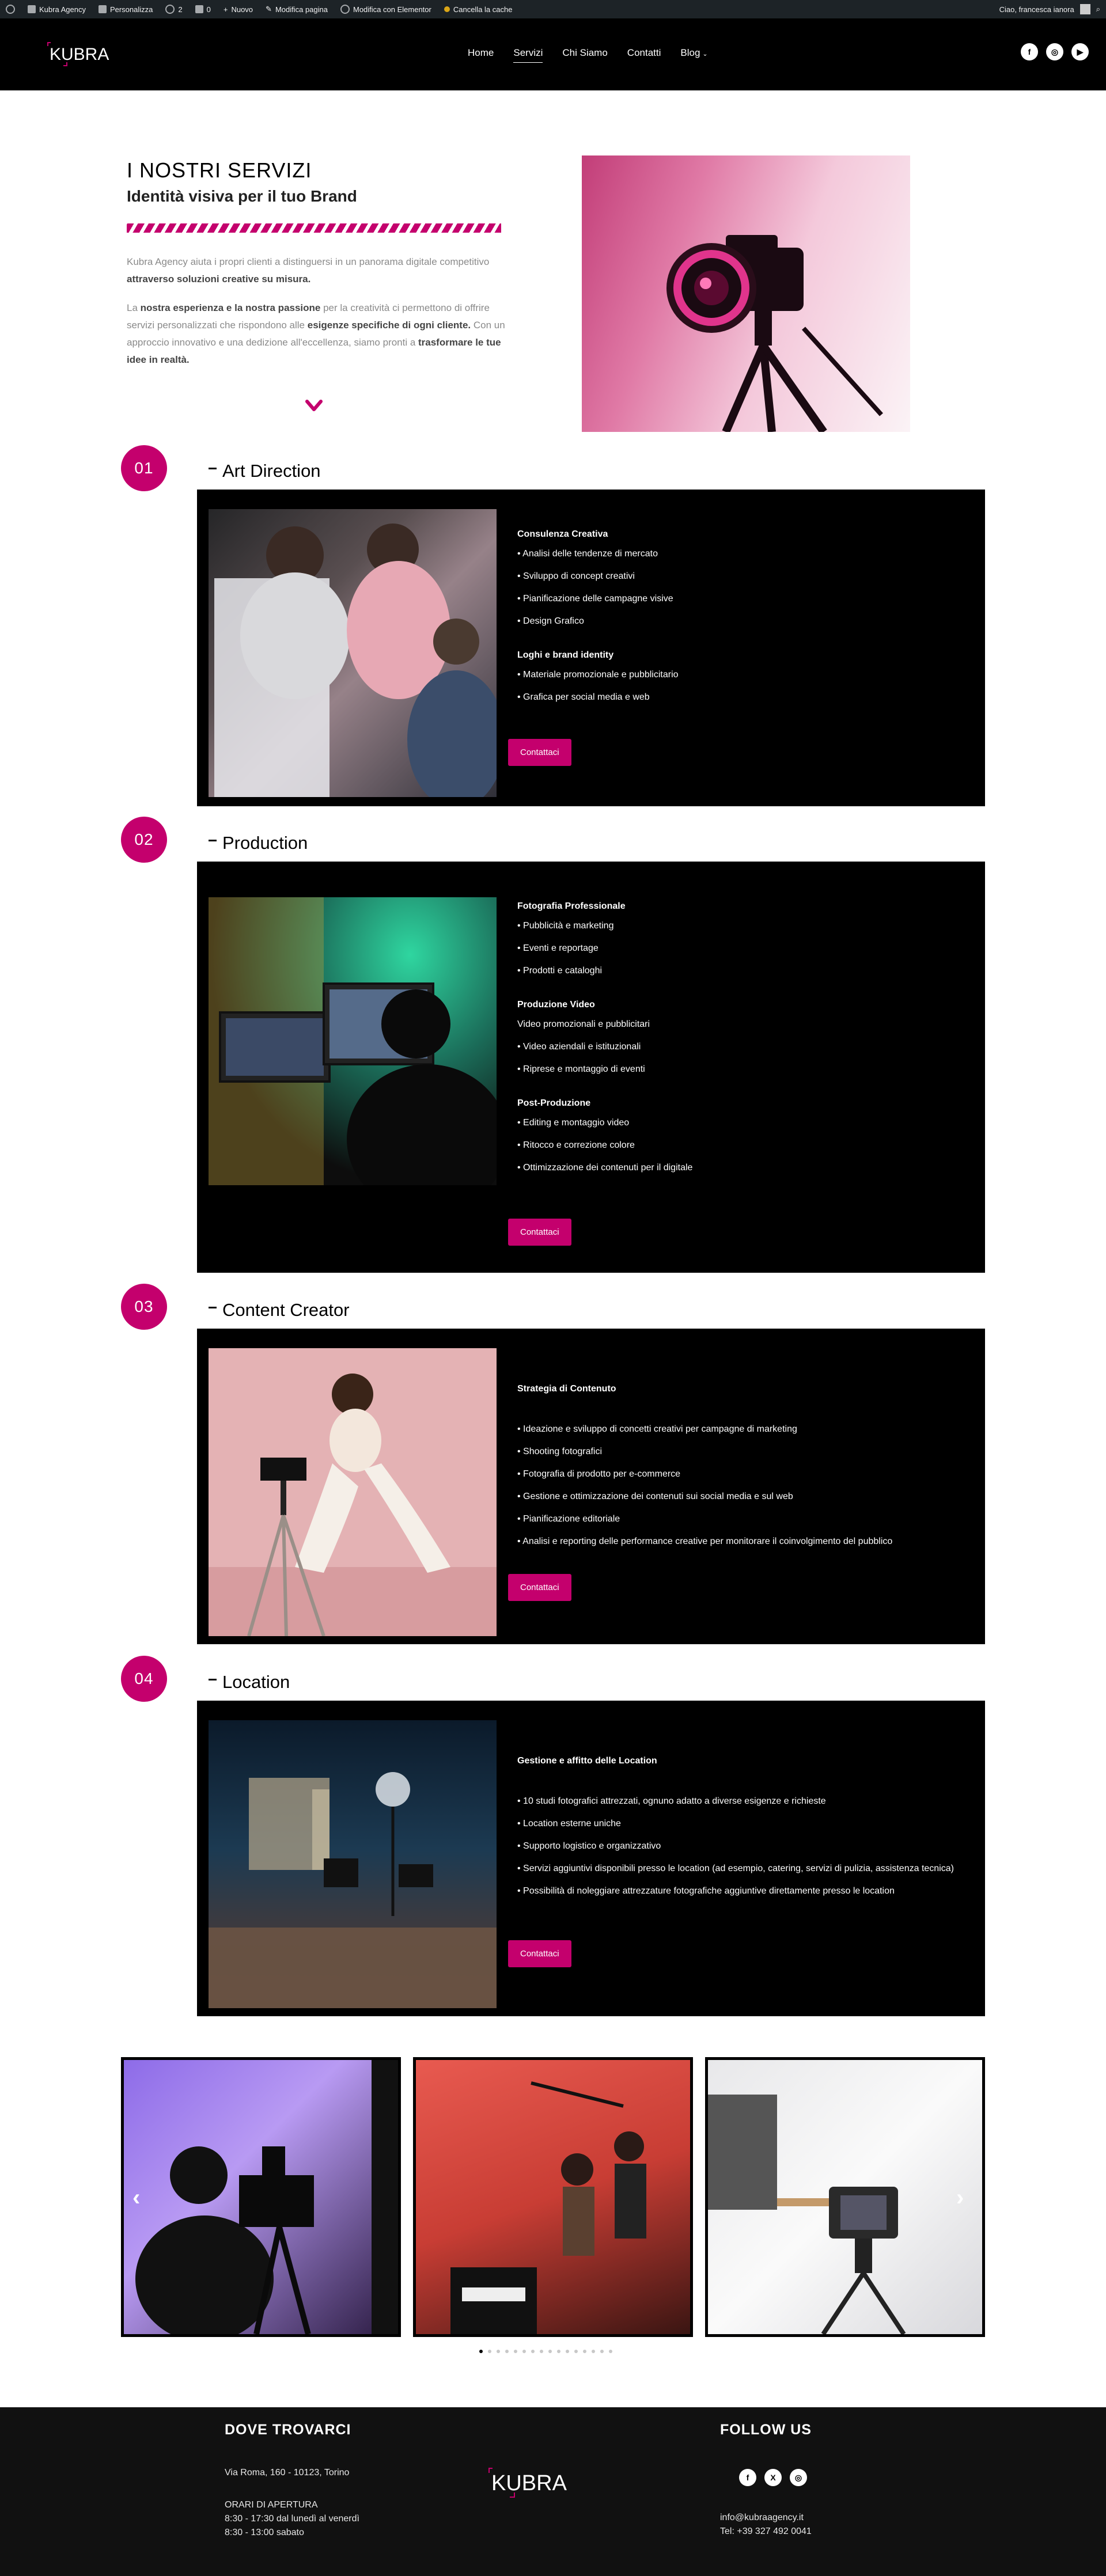 This screenshot has width=1106, height=2576. What do you see at coordinates (587, 554) in the screenshot?
I see `list-item: • Analisi delle tendenze di mercato` at bounding box center [587, 554].